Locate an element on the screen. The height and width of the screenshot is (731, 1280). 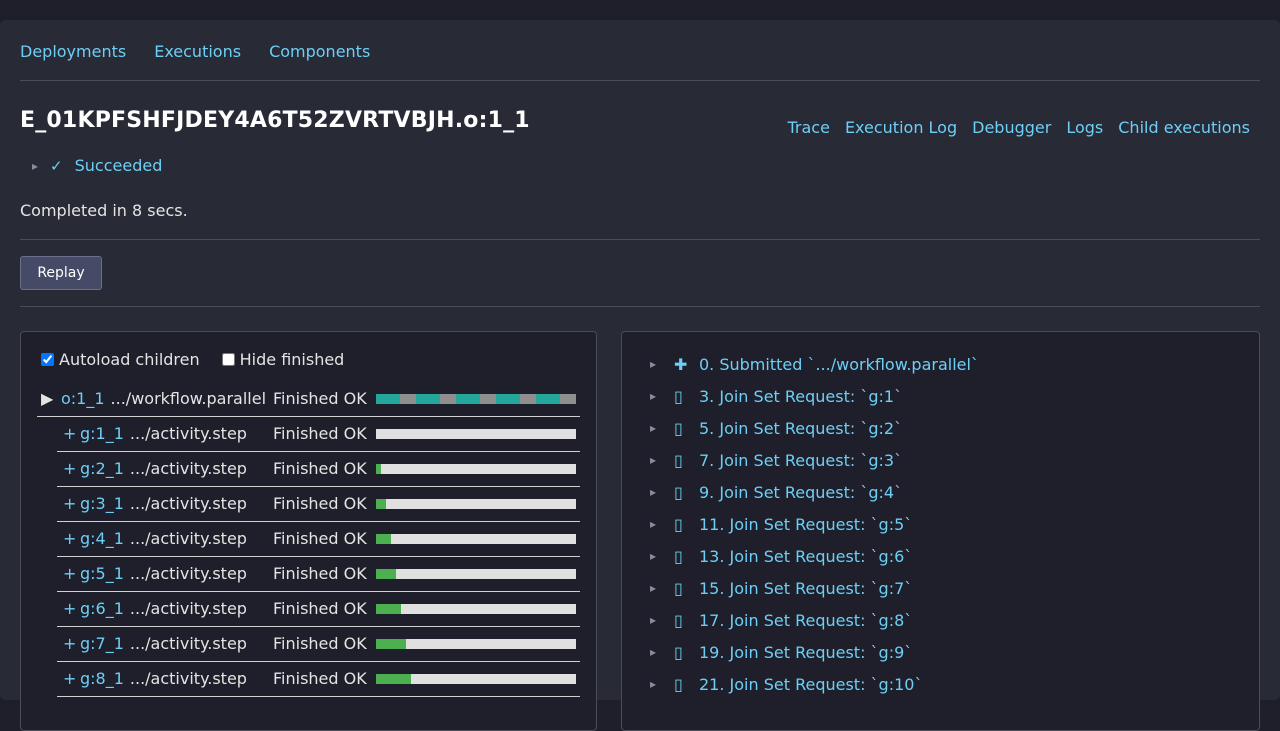
event-label: 13. Join Set Request: `g:6` is located at coordinates (806, 556).